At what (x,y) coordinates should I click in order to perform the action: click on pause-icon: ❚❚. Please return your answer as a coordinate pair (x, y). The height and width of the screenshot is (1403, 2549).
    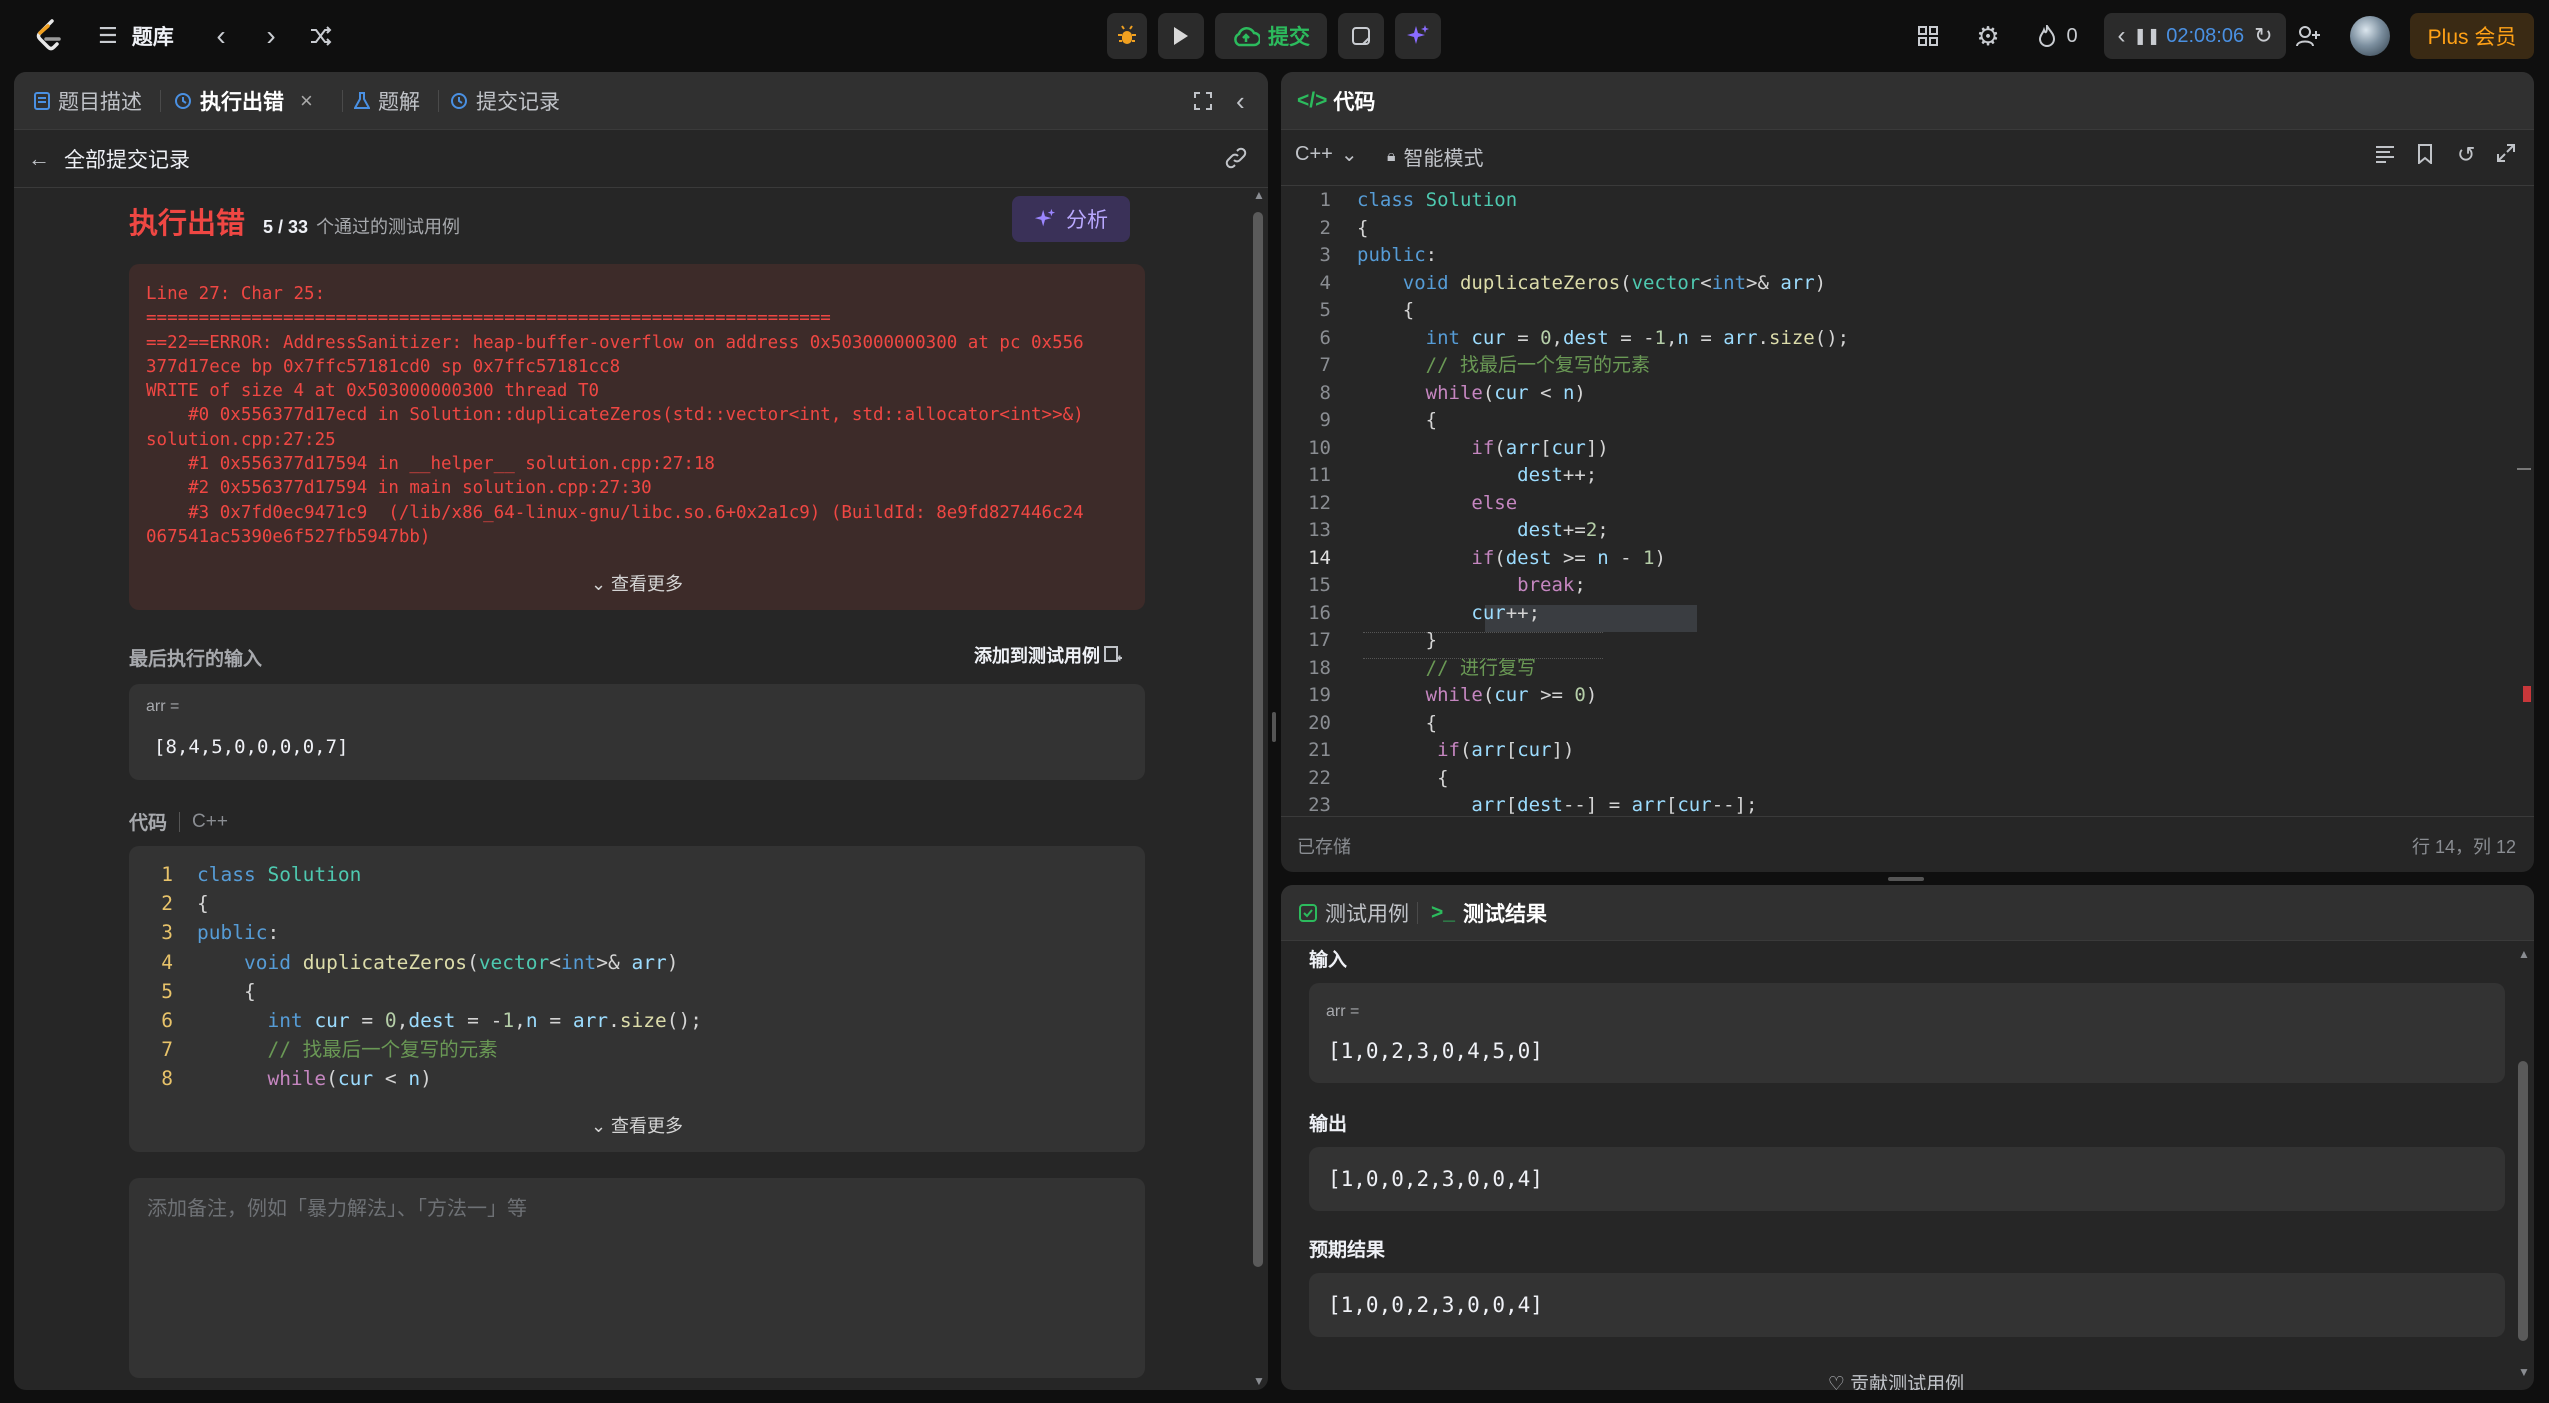
    Looking at the image, I should click on (2146, 36).